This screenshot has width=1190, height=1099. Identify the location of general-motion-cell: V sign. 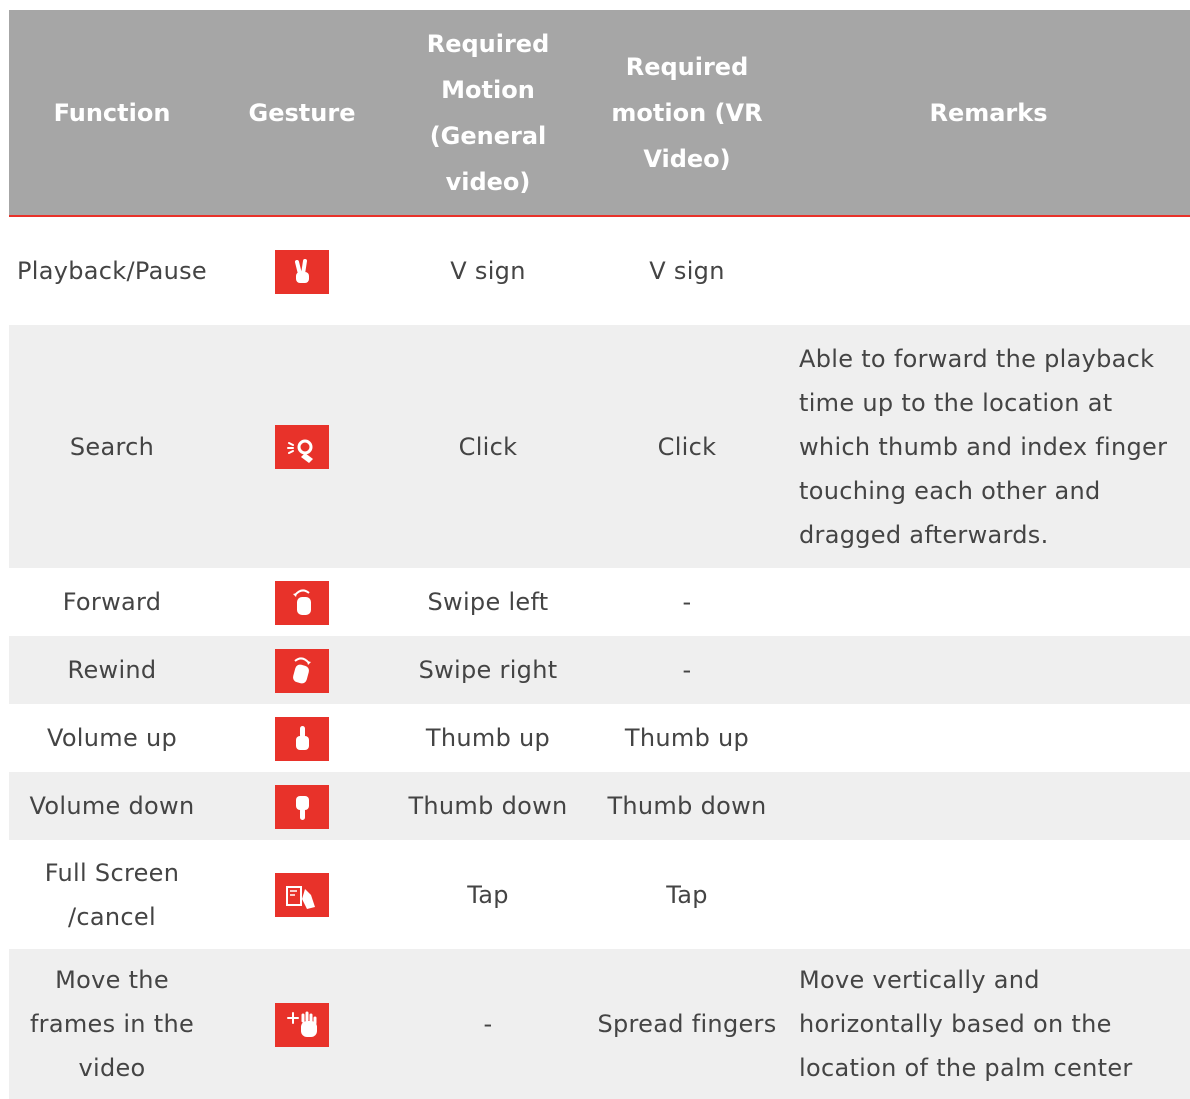
(488, 271).